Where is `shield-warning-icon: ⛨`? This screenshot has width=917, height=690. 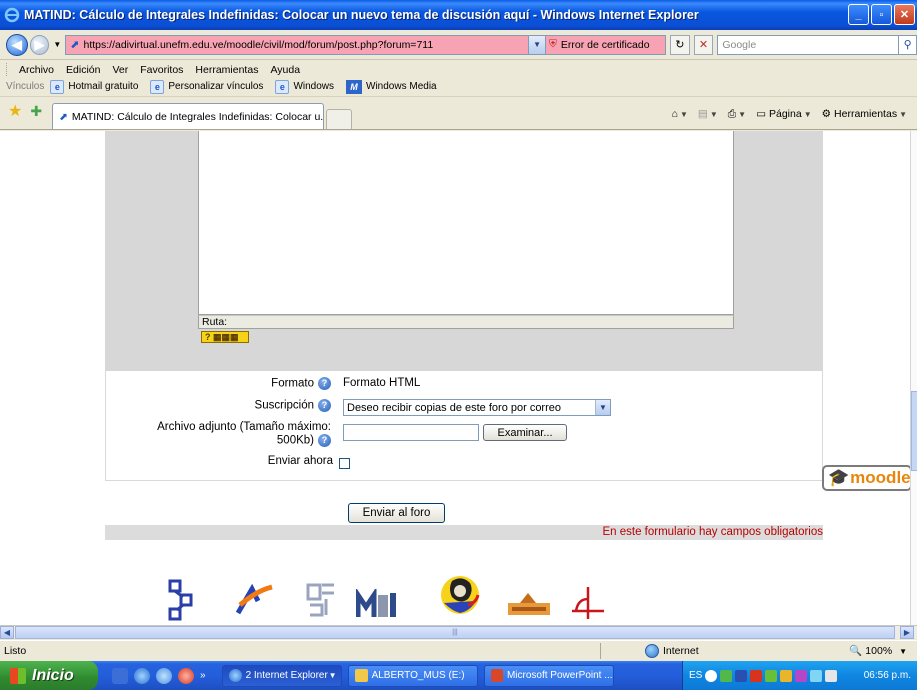 shield-warning-icon: ⛨ is located at coordinates (552, 44).